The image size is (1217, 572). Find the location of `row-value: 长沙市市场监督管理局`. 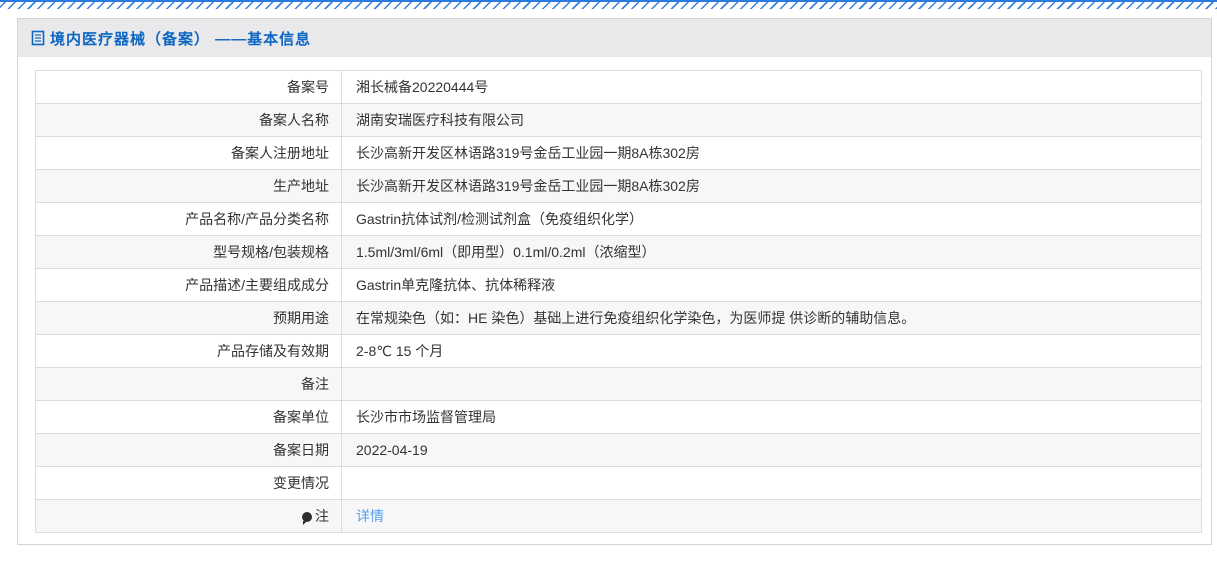

row-value: 长沙市市场监督管理局 is located at coordinates (771, 417).